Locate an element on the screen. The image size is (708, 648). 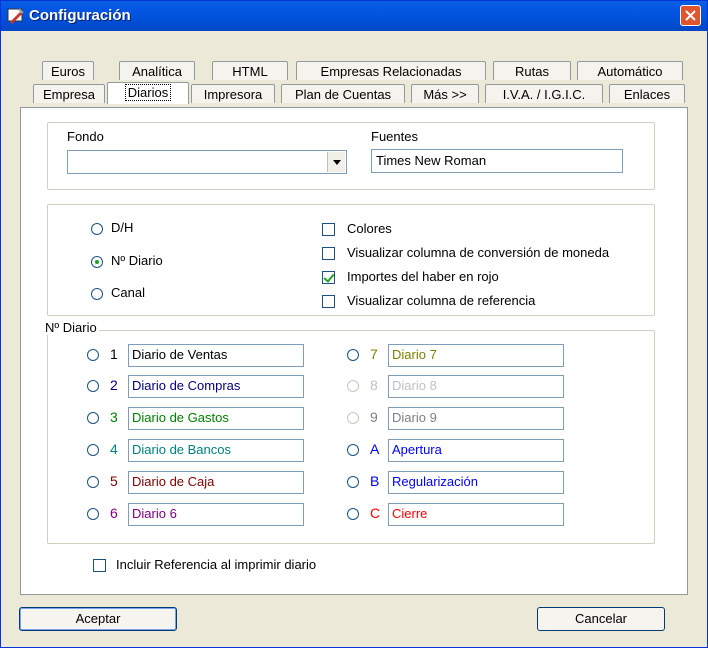
fuentes-field: Times New Roman is located at coordinates (497, 161).